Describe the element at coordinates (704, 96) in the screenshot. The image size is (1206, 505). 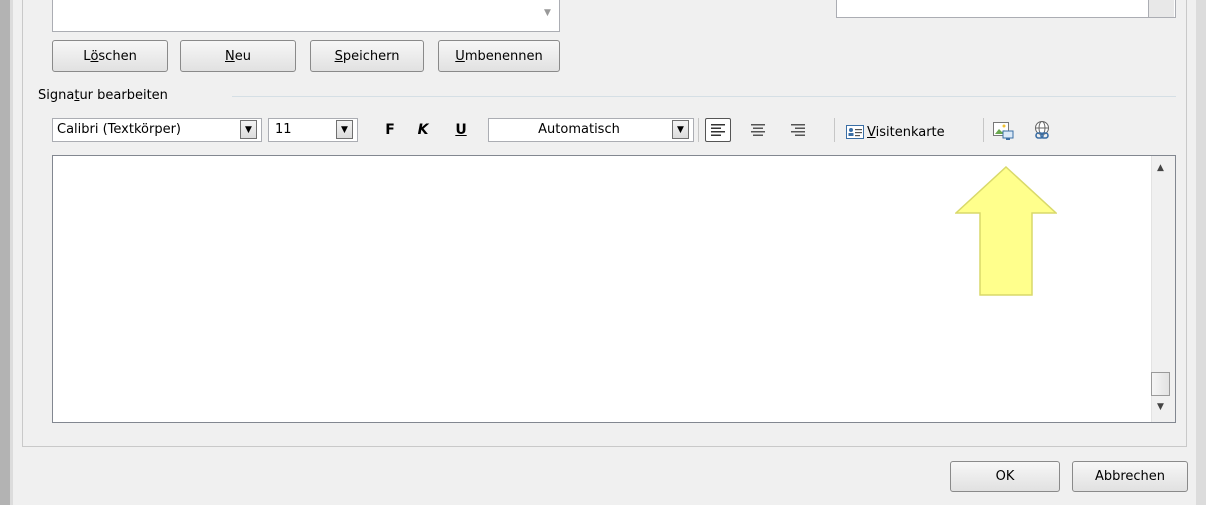
I see `section-divider` at that location.